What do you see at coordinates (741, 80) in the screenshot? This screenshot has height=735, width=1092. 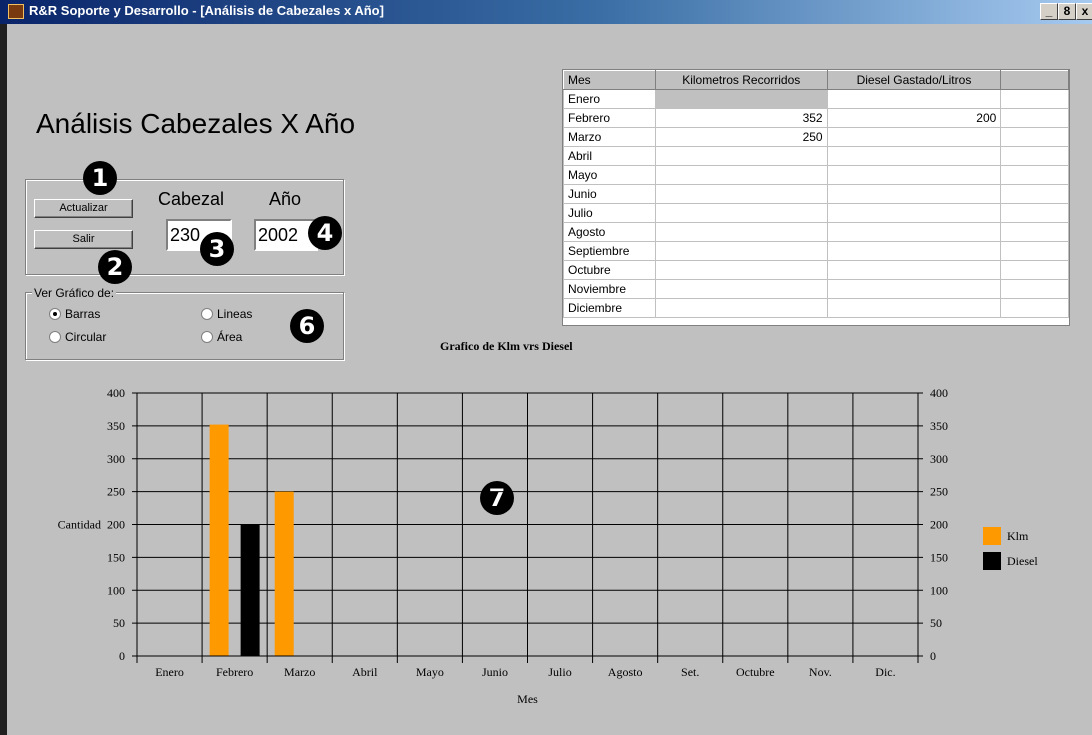 I see `column-header-1: Kilometros Recorridos` at bounding box center [741, 80].